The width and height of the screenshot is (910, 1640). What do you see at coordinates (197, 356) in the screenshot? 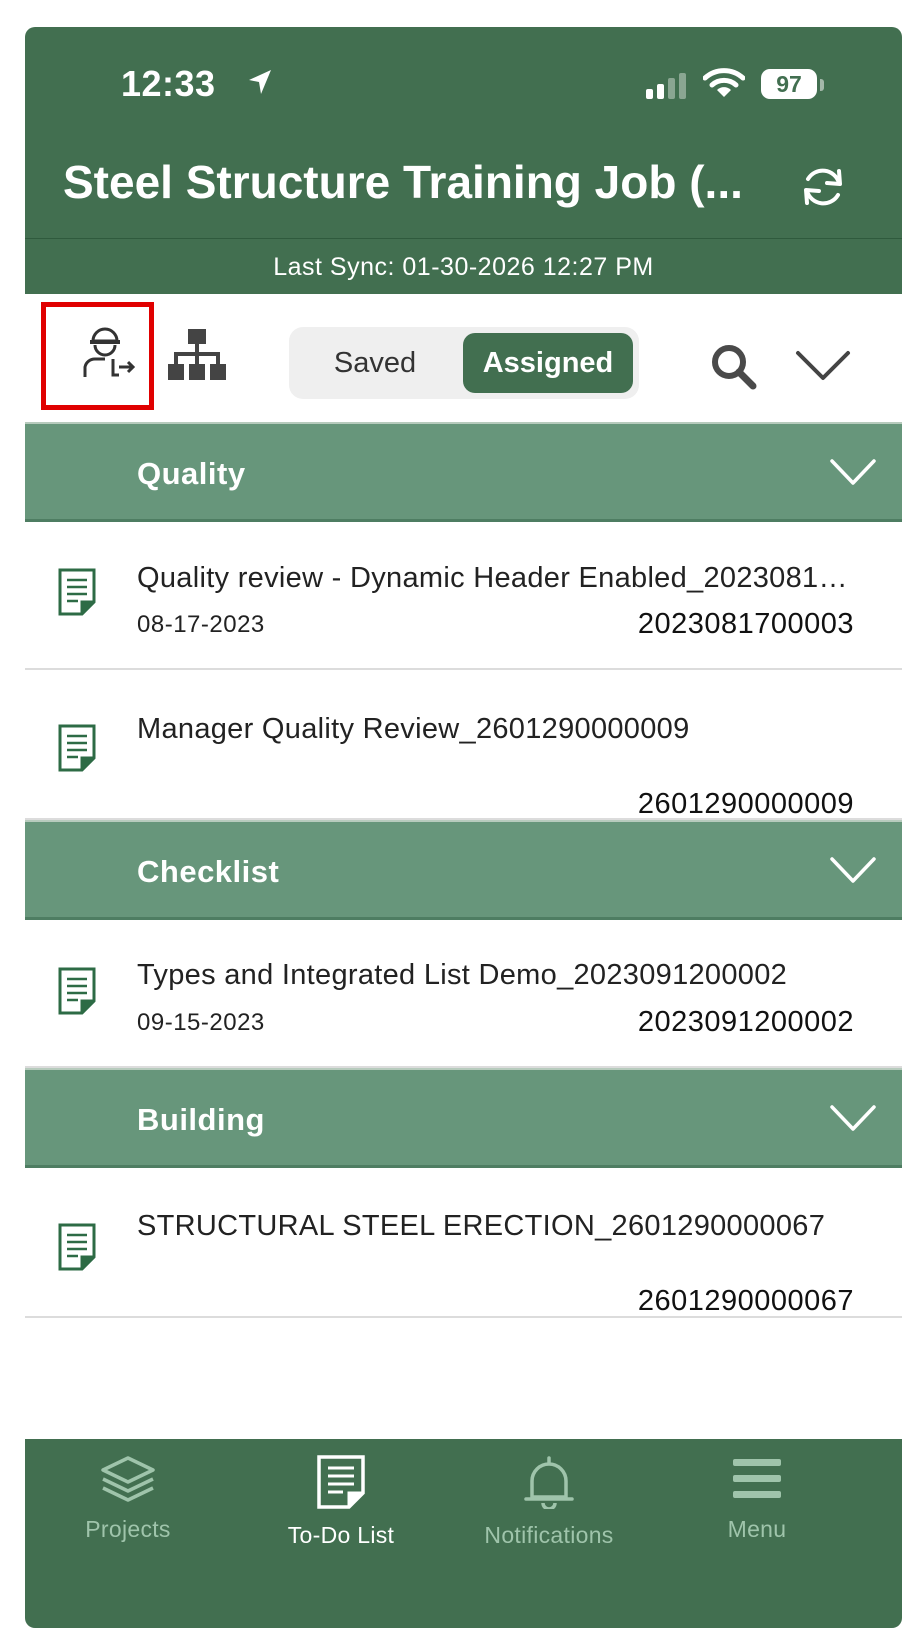
I see `hierarchy-icon` at bounding box center [197, 356].